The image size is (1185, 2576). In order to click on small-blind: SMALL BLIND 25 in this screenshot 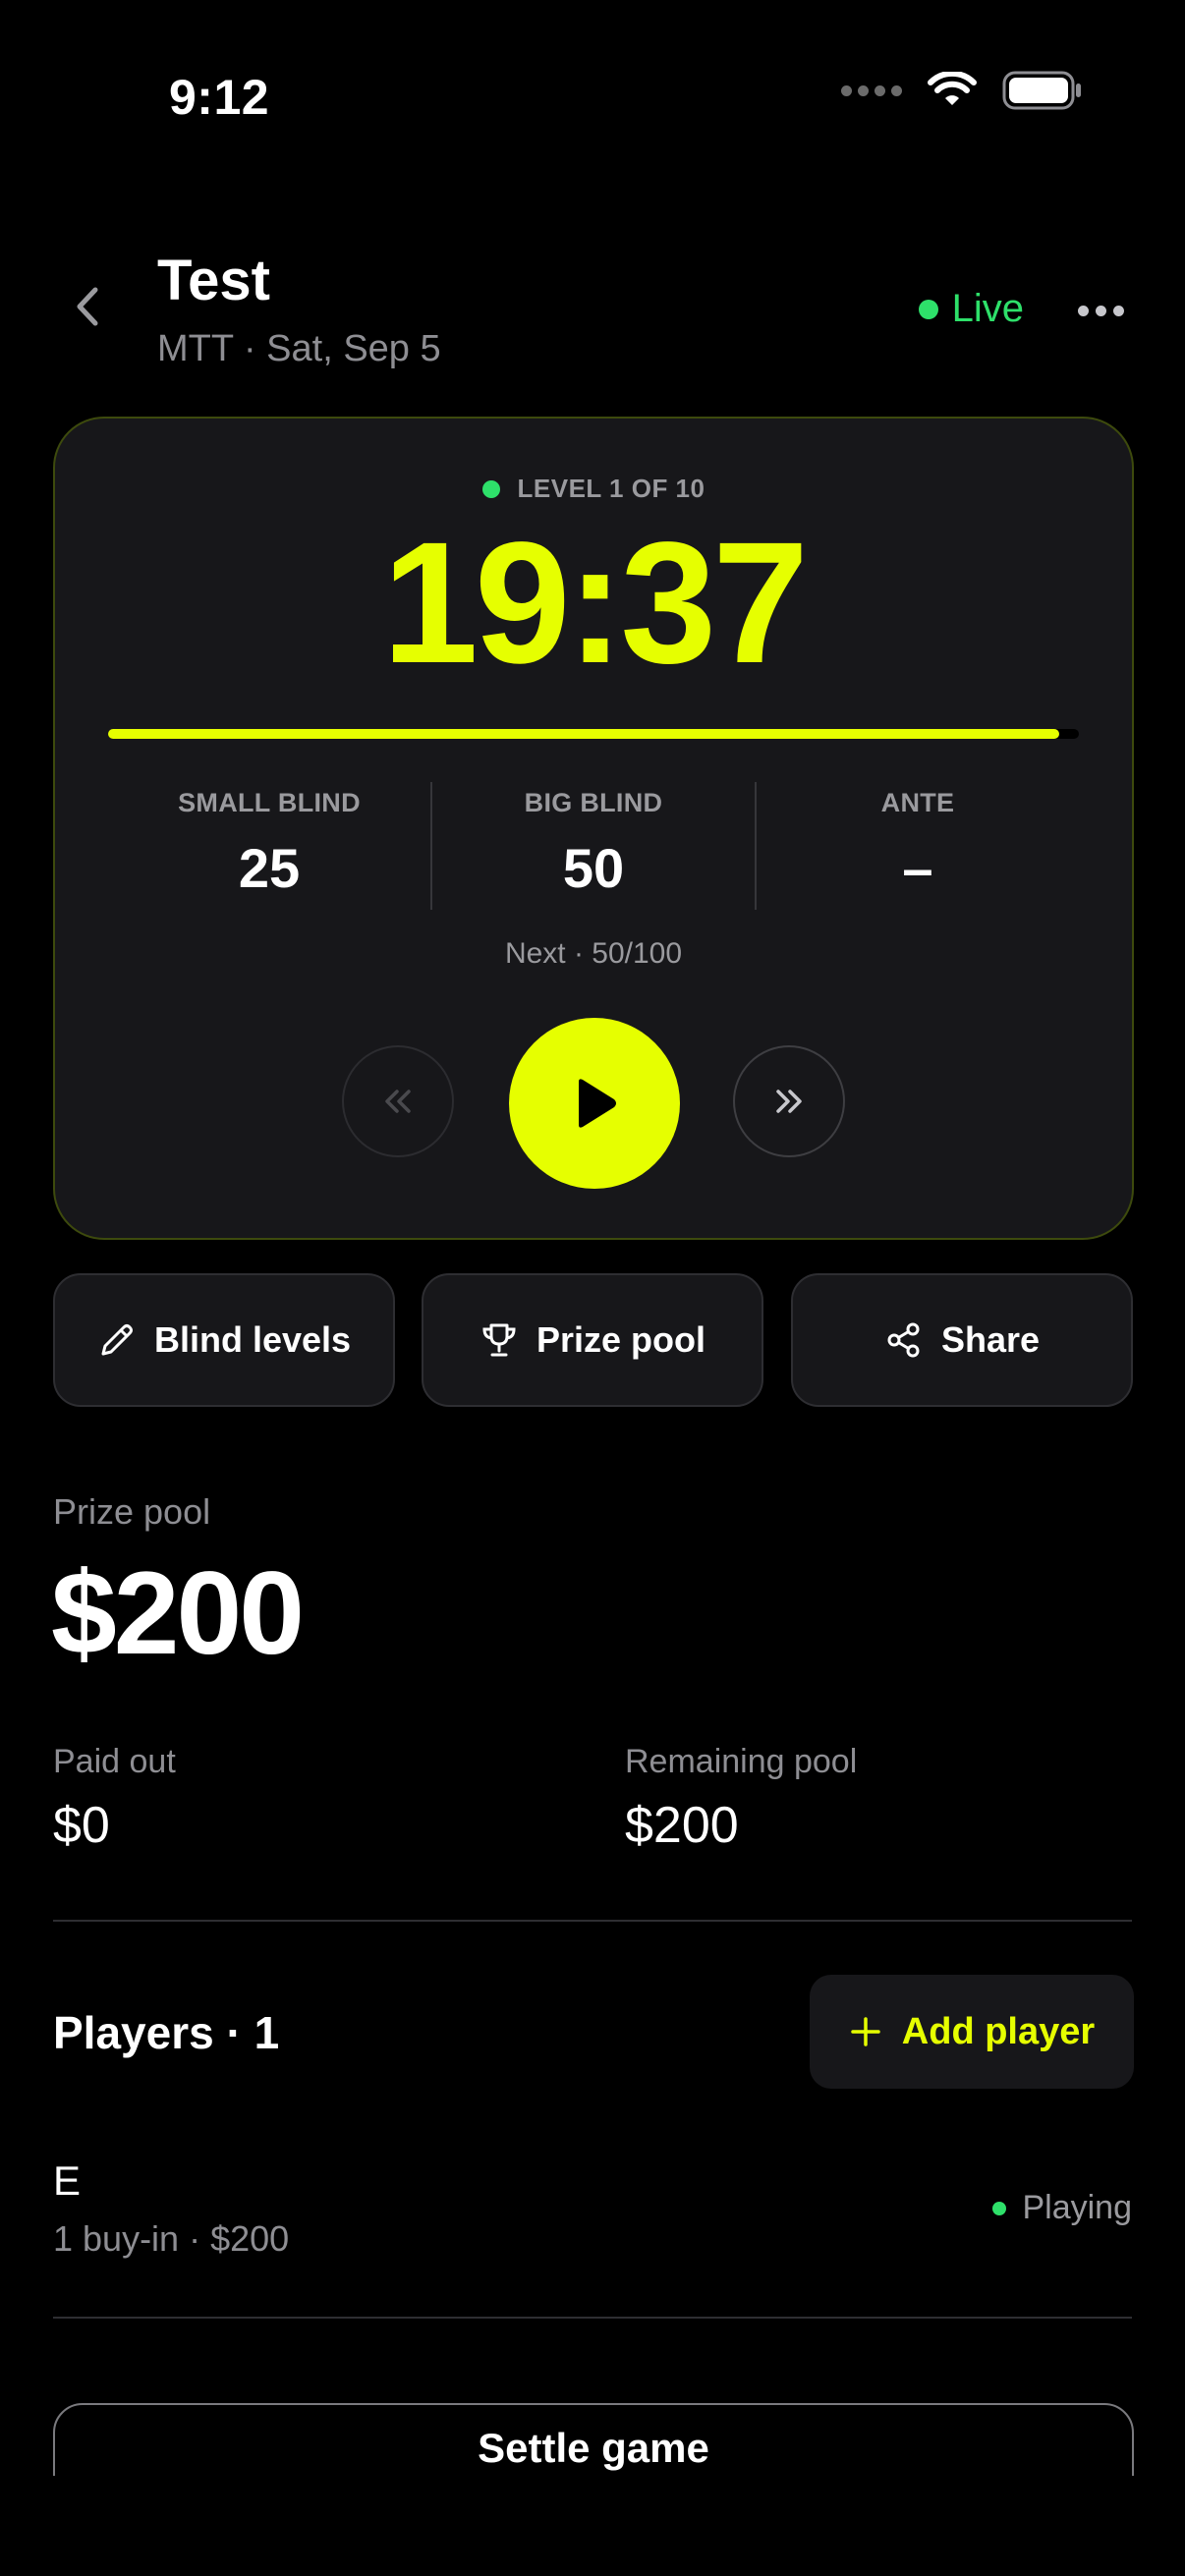, I will do `click(270, 846)`.